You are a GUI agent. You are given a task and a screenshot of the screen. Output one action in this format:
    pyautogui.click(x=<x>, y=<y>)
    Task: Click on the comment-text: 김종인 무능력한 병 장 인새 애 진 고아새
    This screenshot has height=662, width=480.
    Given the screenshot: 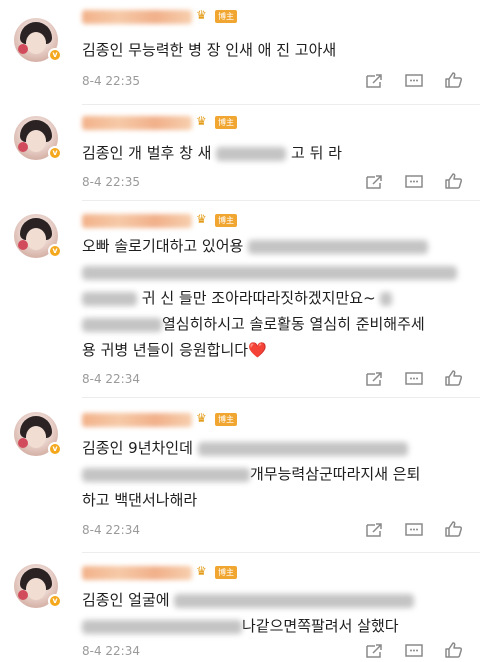 What is the action you would take?
    pyautogui.click(x=209, y=50)
    